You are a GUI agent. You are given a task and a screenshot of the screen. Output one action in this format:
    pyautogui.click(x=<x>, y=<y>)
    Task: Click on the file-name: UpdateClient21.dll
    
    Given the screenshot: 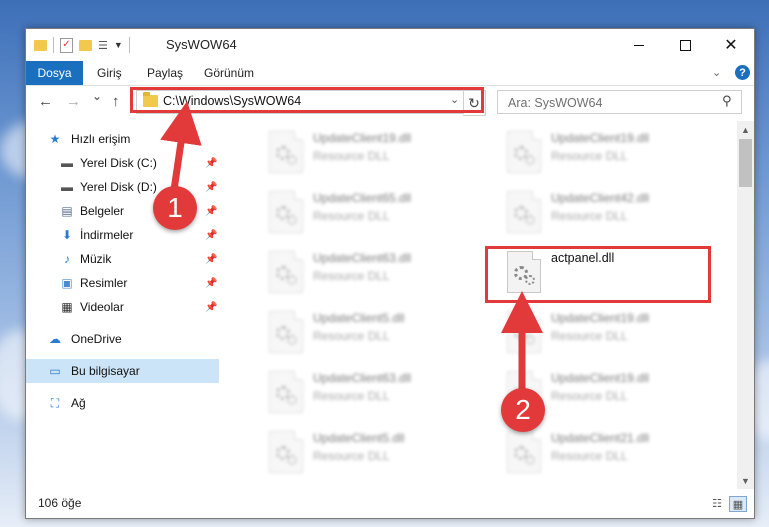 What is the action you would take?
    pyautogui.click(x=600, y=438)
    